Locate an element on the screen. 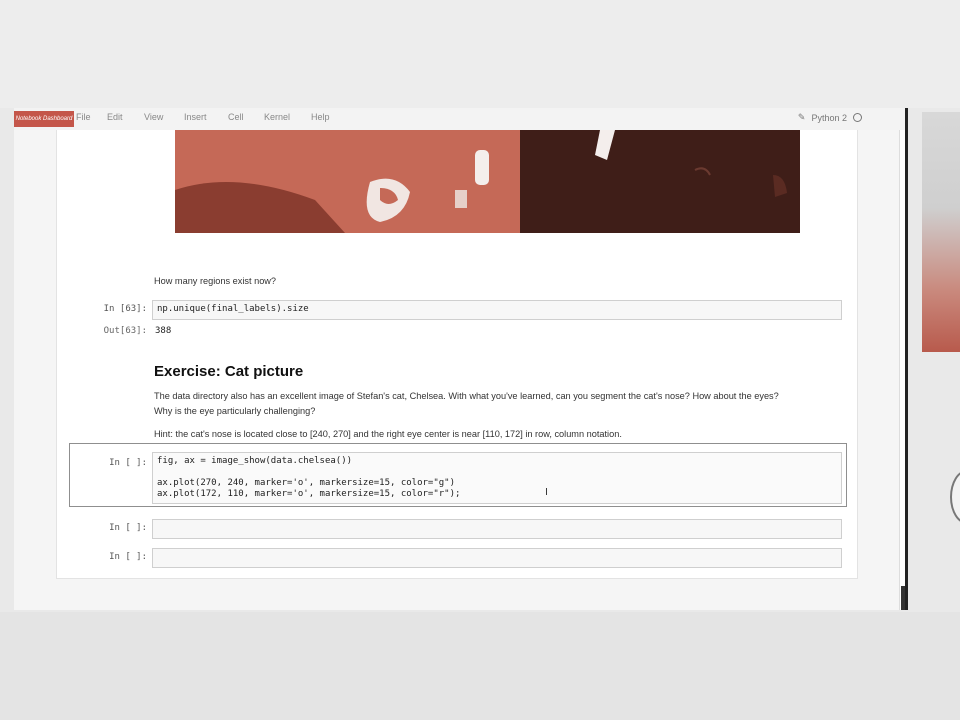 The width and height of the screenshot is (960, 720). kernel-name: Python 2 is located at coordinates (829, 117).